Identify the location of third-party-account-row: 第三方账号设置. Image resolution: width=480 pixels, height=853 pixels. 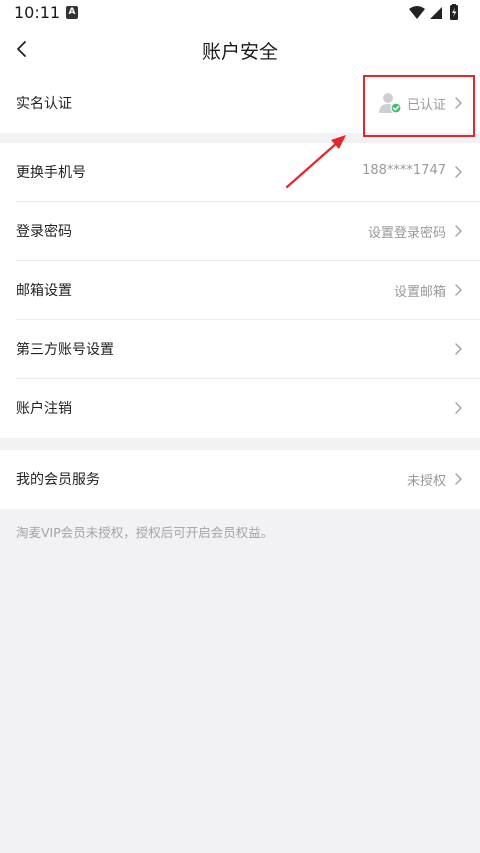
(240, 349).